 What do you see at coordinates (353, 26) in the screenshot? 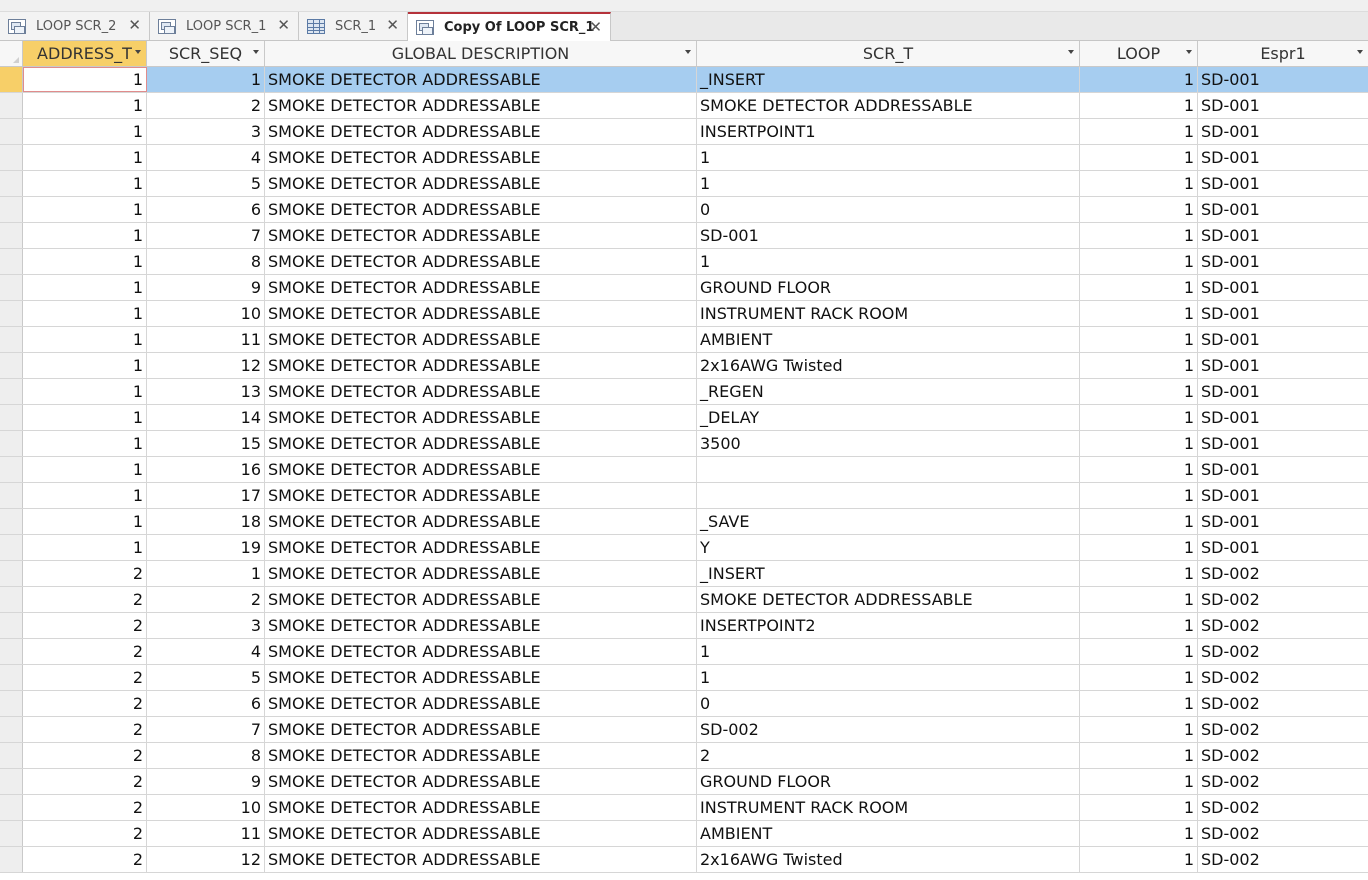
I see `tab-scr-1: SCR_1 ✕` at bounding box center [353, 26].